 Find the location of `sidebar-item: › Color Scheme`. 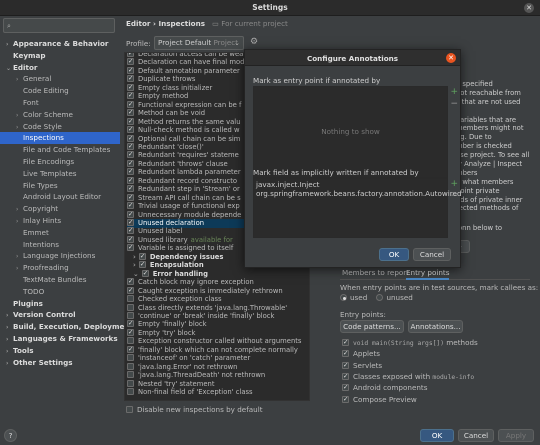

sidebar-item: › Color Scheme is located at coordinates (60, 115).